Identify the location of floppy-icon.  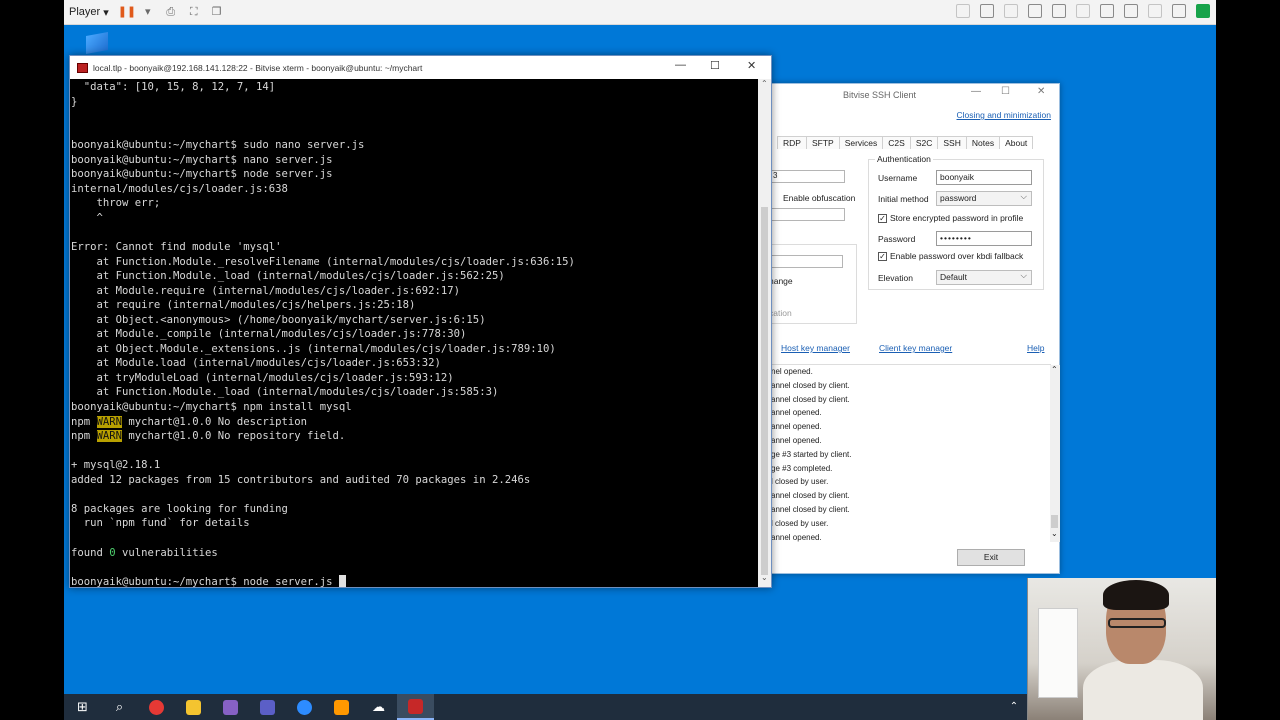
(1155, 11).